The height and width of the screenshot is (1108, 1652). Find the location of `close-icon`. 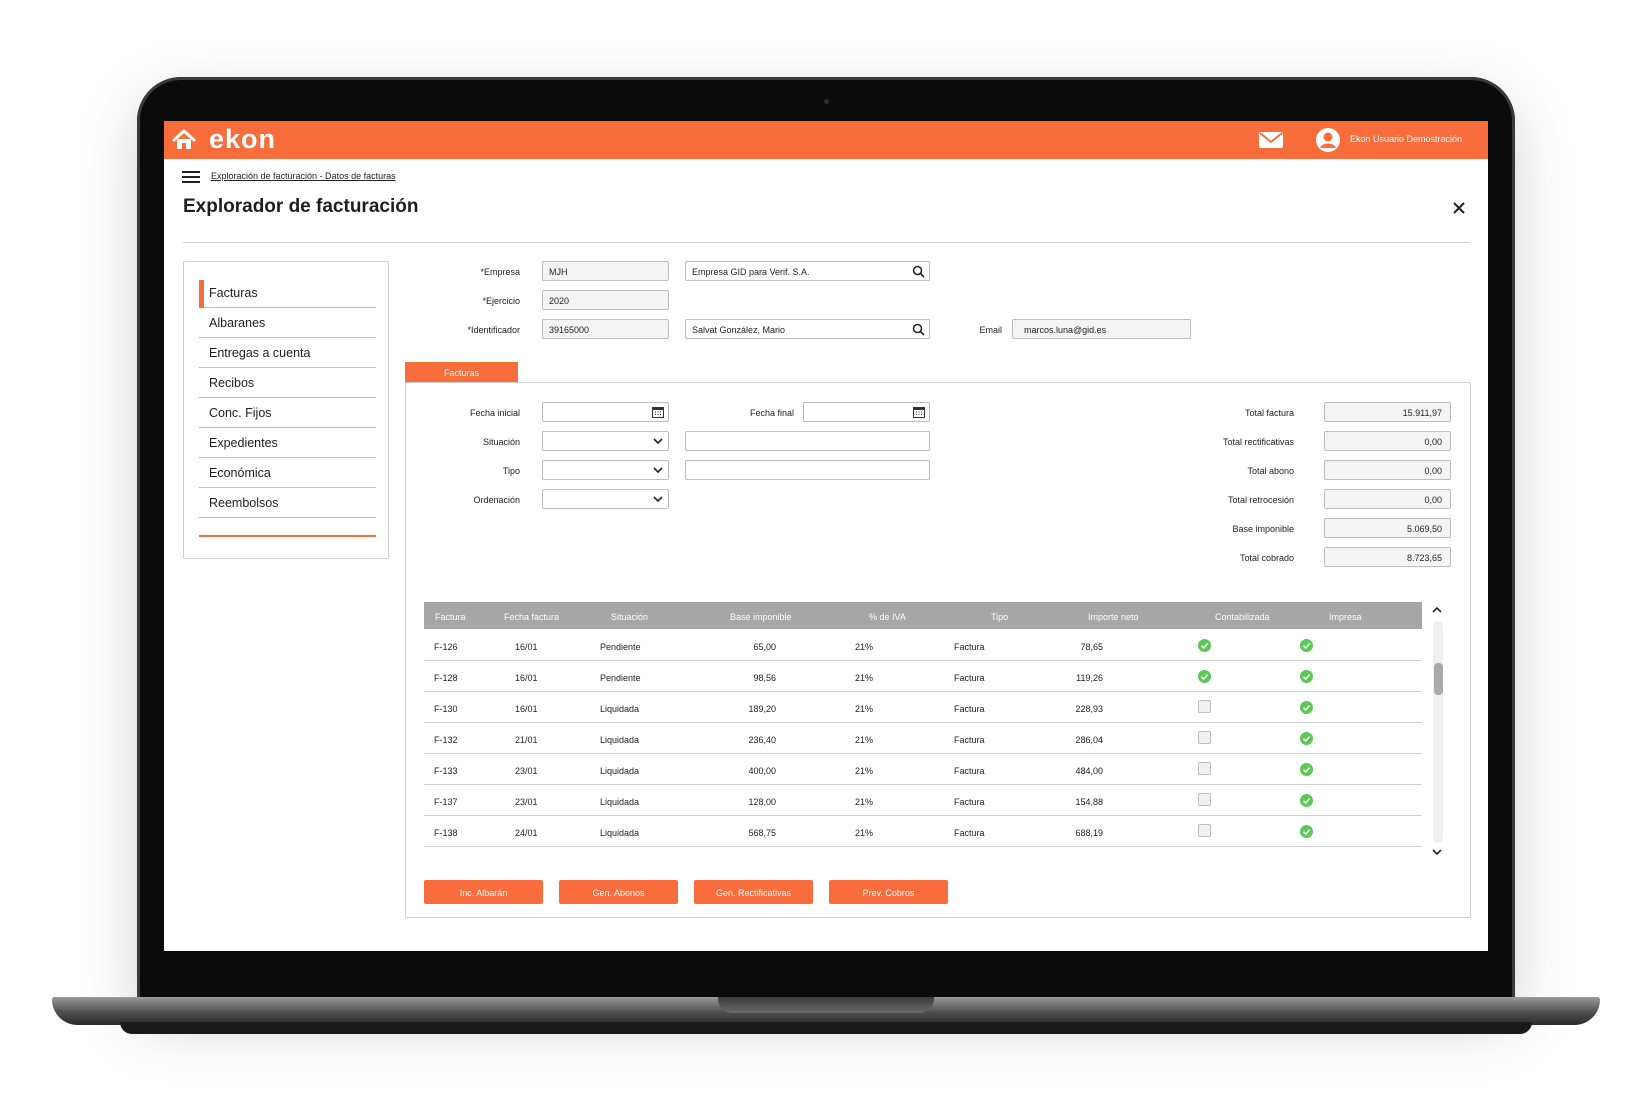

close-icon is located at coordinates (1459, 208).